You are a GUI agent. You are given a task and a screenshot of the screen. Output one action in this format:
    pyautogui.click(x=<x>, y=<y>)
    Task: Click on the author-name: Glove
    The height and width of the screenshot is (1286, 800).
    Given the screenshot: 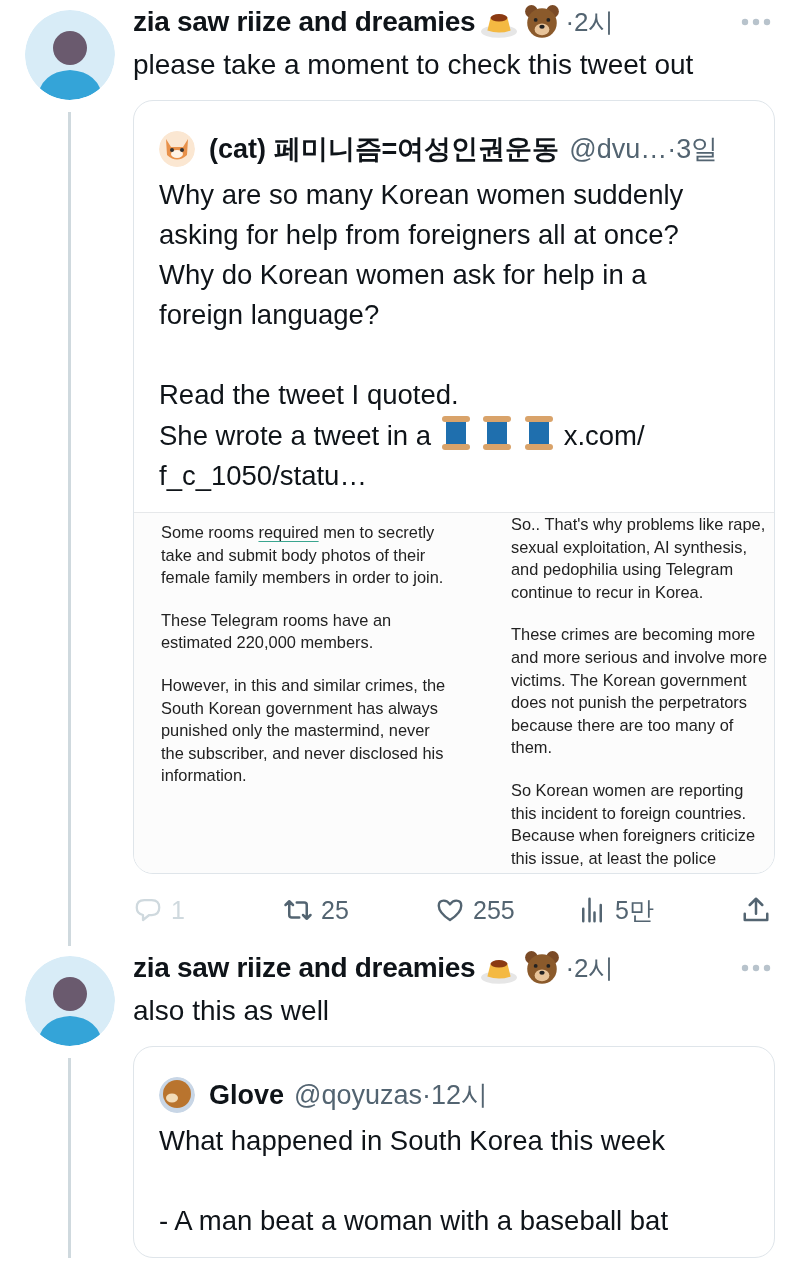 What is the action you would take?
    pyautogui.click(x=247, y=1095)
    